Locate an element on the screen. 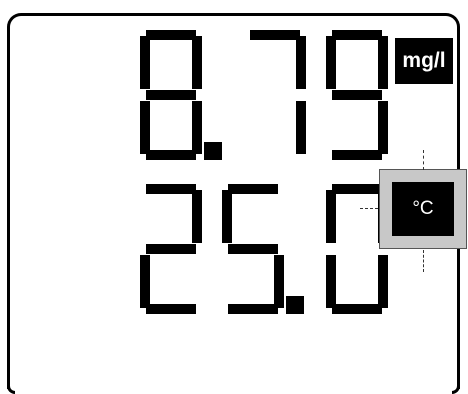 This screenshot has width=468, height=394. primary-unit-badge: mg/l is located at coordinates (424, 61).